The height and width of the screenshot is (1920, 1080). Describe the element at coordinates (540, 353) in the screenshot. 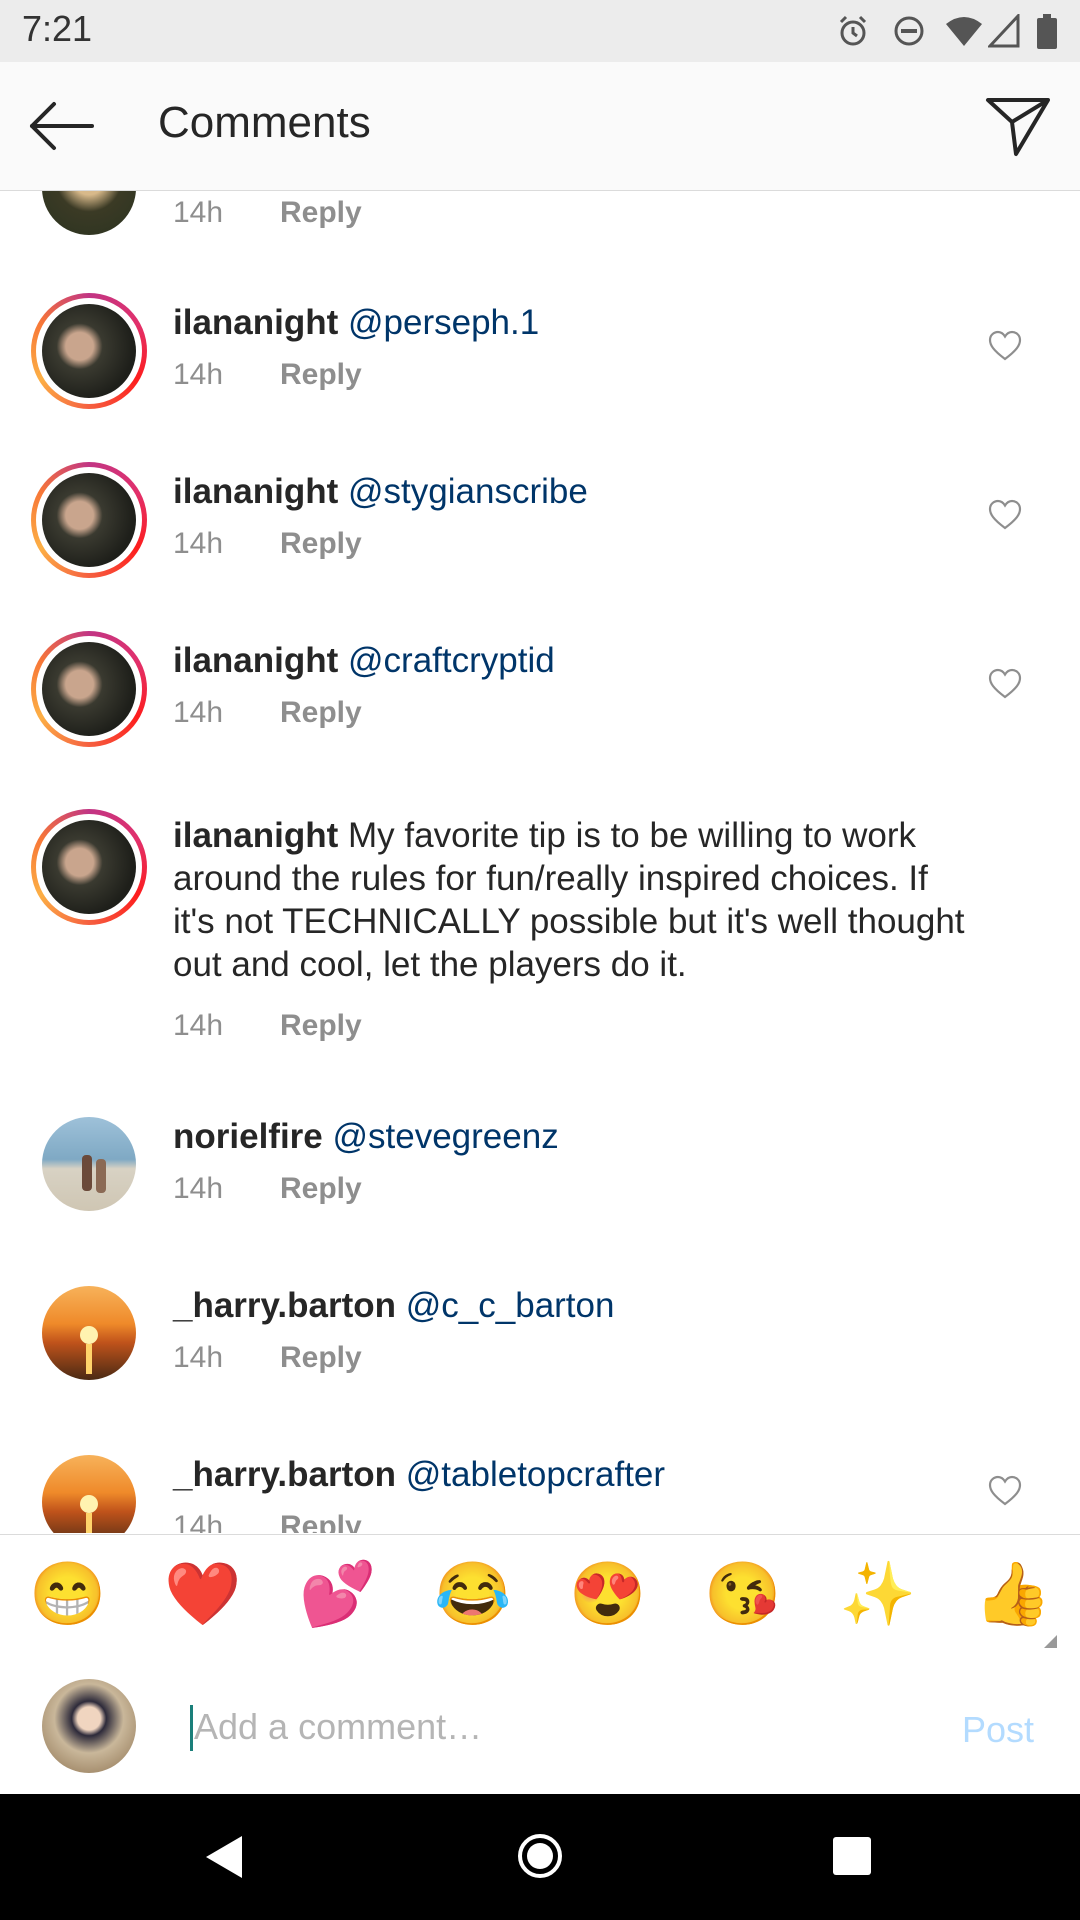

I see `comment-item: ilananight @perseph.1 14h Reply` at that location.